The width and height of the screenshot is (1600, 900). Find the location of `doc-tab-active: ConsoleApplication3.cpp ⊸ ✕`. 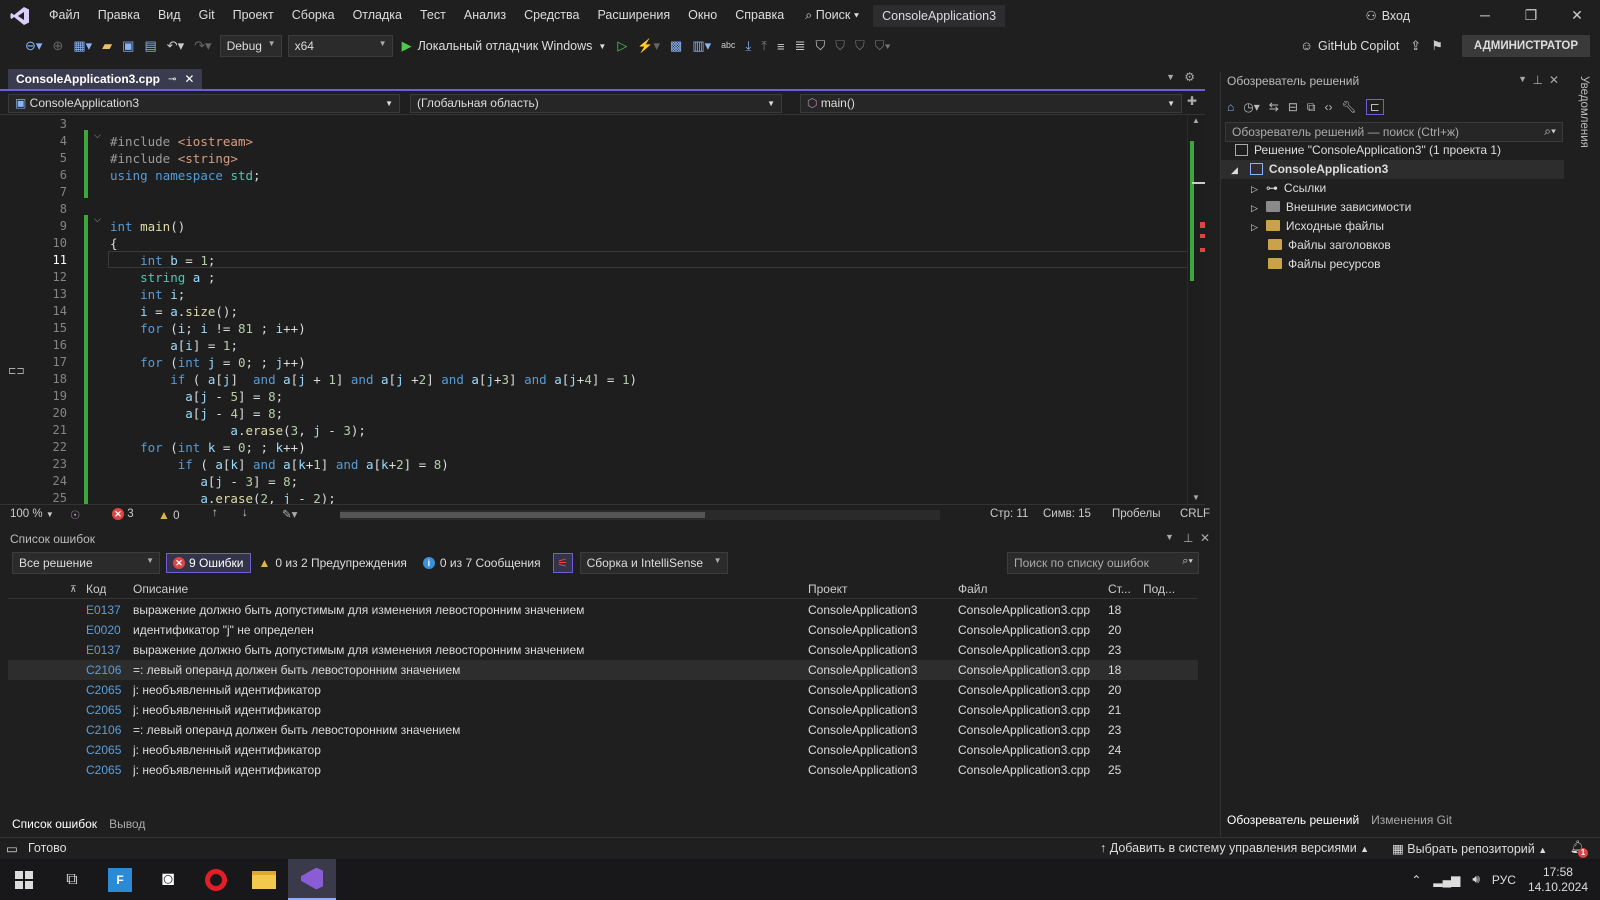

doc-tab-active: ConsoleApplication3.cpp ⊸ ✕ is located at coordinates (105, 79).